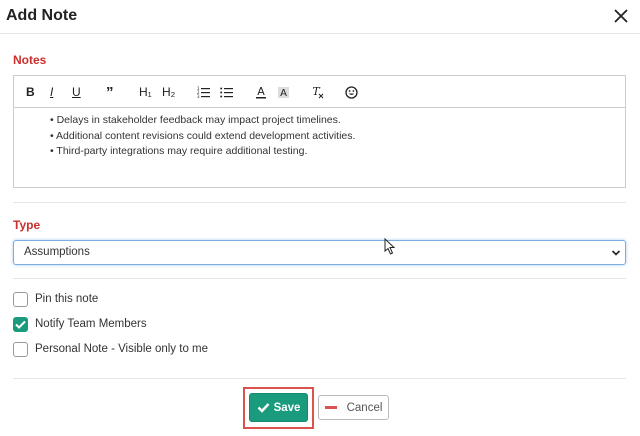 The height and width of the screenshot is (436, 640). I want to click on notify-team-checkbox, so click(20, 324).